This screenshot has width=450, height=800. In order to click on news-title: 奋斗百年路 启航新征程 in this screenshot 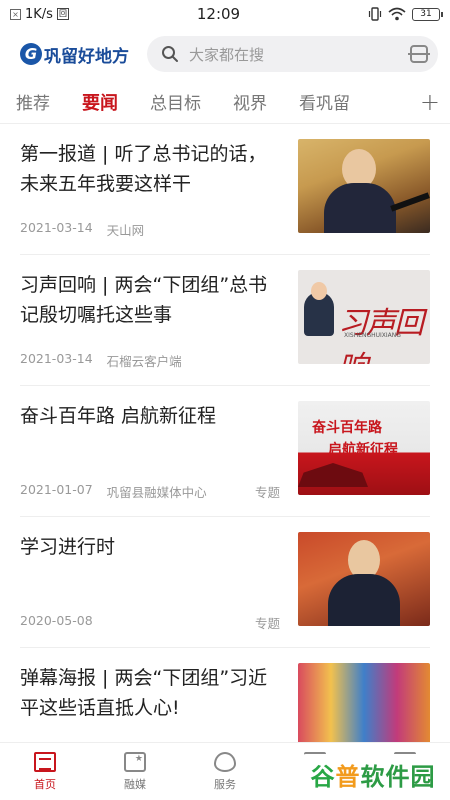, I will do `click(118, 416)`.